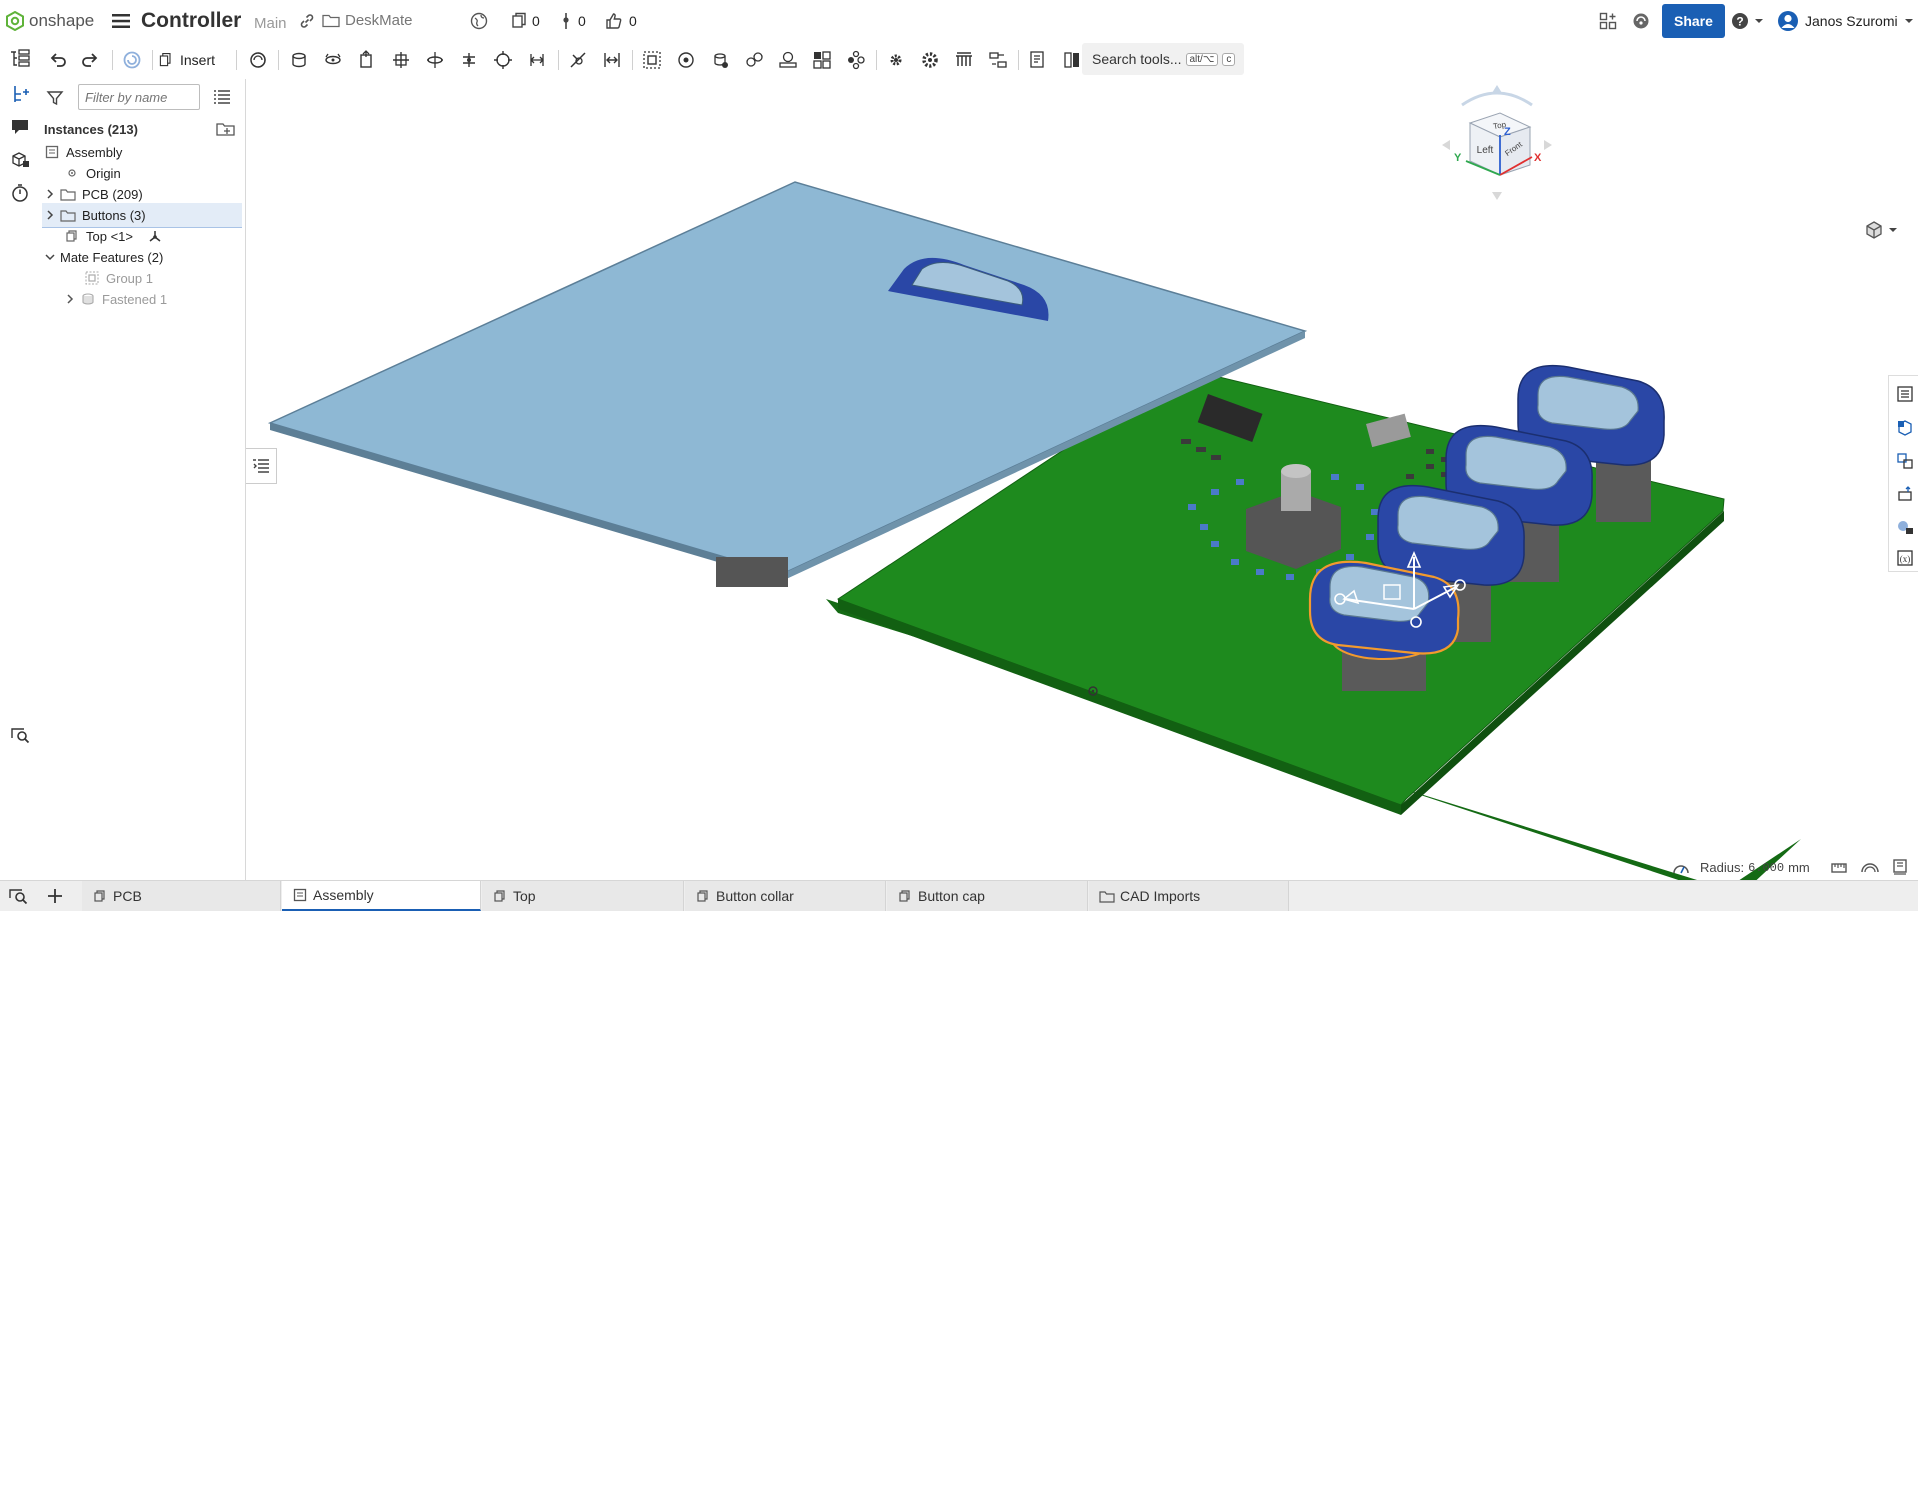  I want to click on undo-icon, so click(58, 60).